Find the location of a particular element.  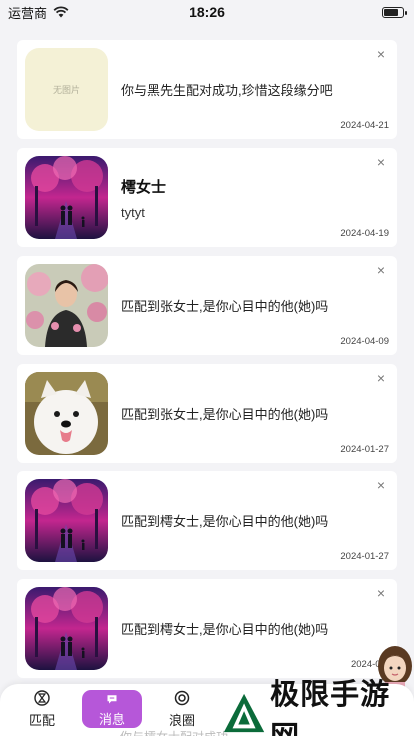

watermark-logo-icon is located at coordinates (244, 713).